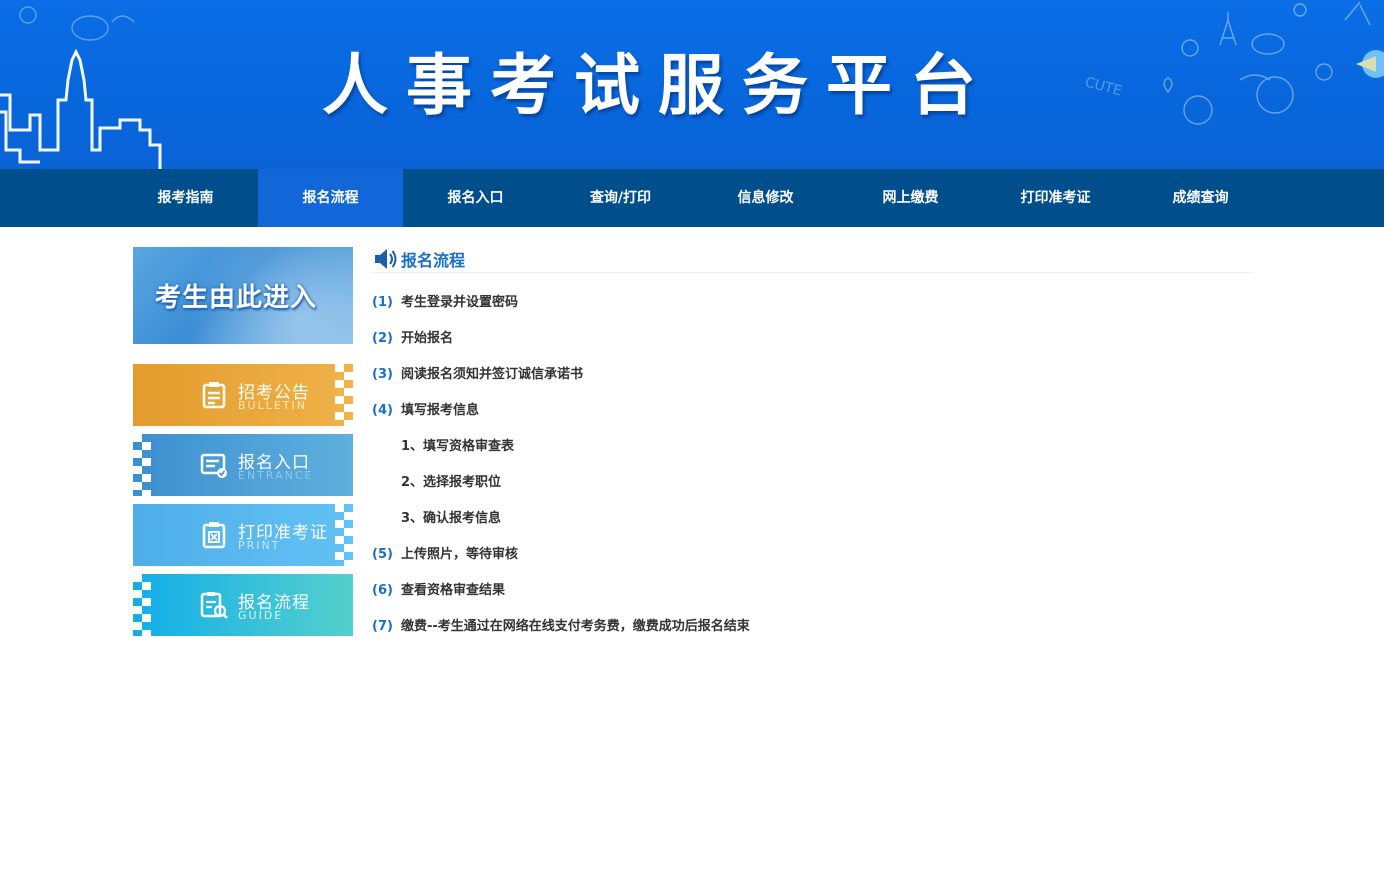 This screenshot has height=869, width=1384. Describe the element at coordinates (458, 446) in the screenshot. I see `sub-step-item: 1、填写资格审查表` at that location.